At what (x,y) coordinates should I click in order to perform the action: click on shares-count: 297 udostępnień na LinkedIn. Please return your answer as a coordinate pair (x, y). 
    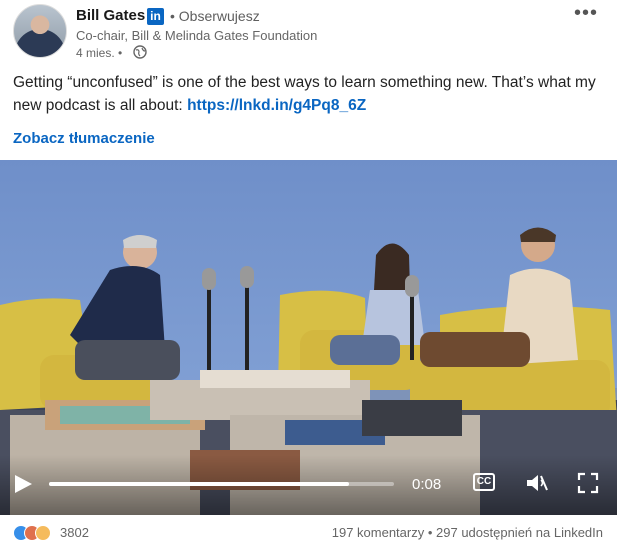
    Looking at the image, I should click on (519, 532).